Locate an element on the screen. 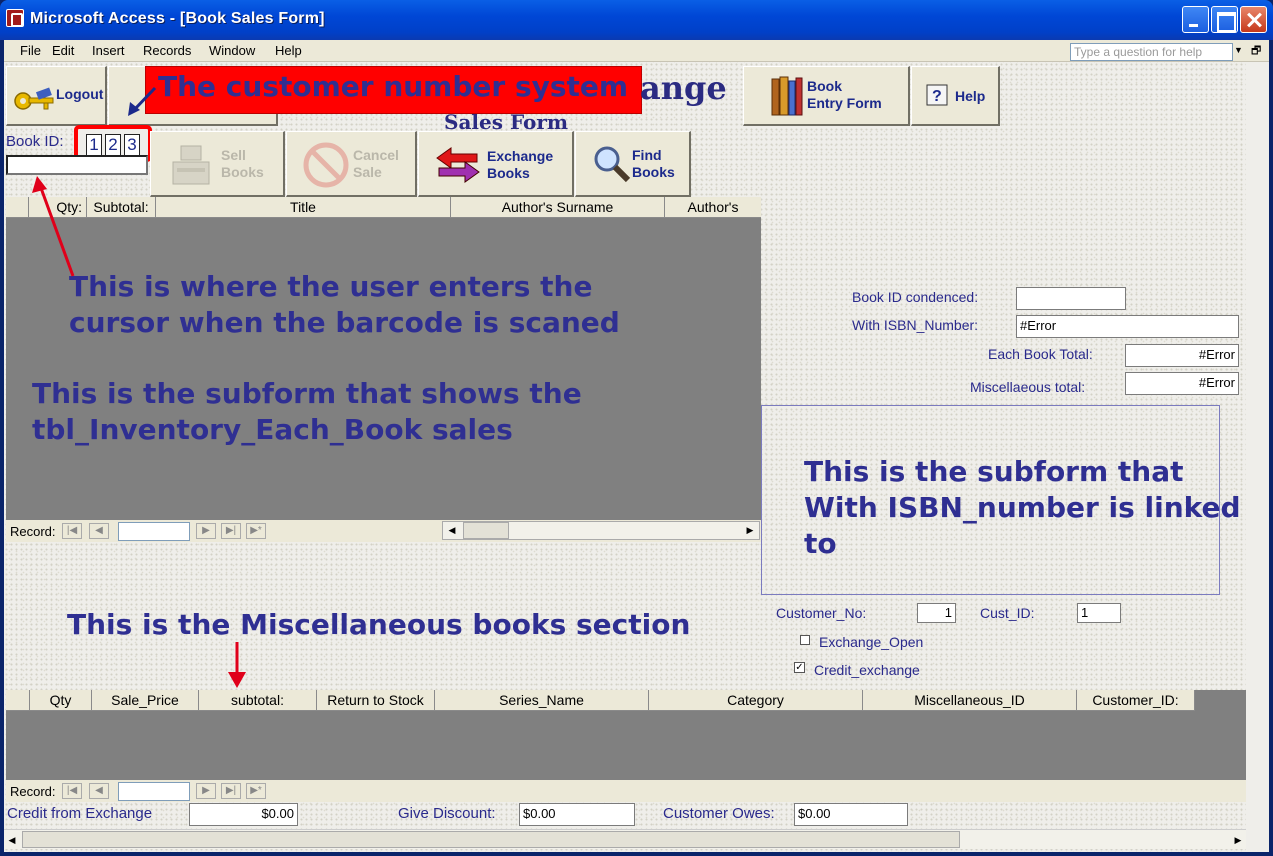  help-icon: ? is located at coordinates (937, 95).